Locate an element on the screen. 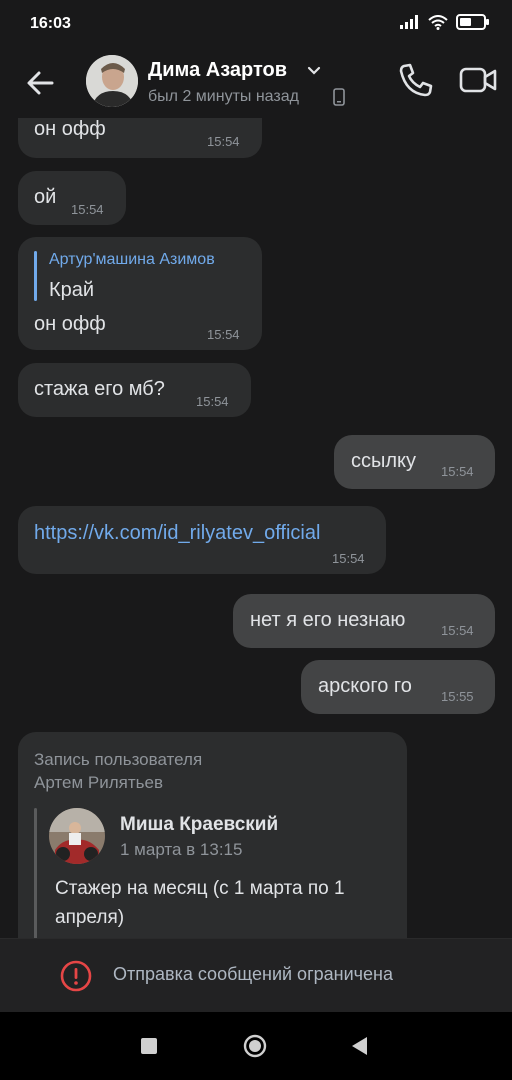 This screenshot has width=512, height=1080. status-bar: 16:03 is located at coordinates (256, 24).